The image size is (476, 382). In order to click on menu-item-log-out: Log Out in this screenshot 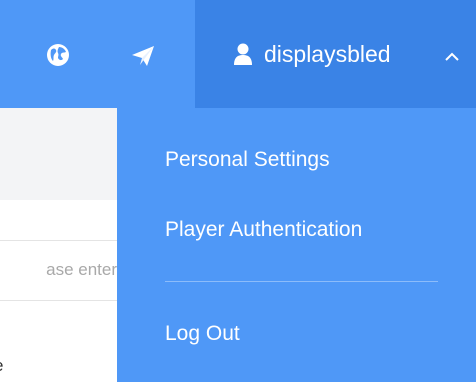, I will do `click(202, 334)`.